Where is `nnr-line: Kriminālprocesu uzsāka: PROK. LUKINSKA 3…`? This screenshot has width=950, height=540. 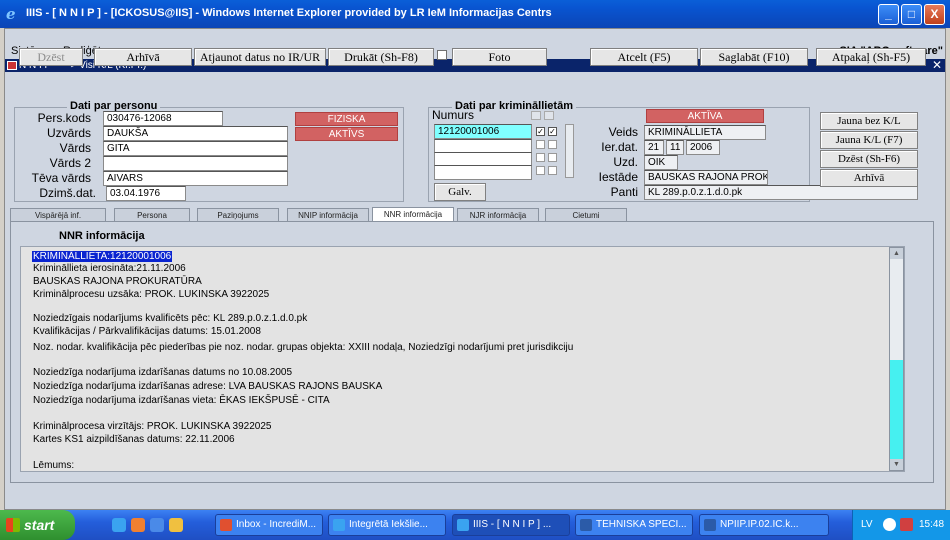 nnr-line: Kriminālprocesu uzsāka: PROK. LUKINSKA 3… is located at coordinates (151, 294).